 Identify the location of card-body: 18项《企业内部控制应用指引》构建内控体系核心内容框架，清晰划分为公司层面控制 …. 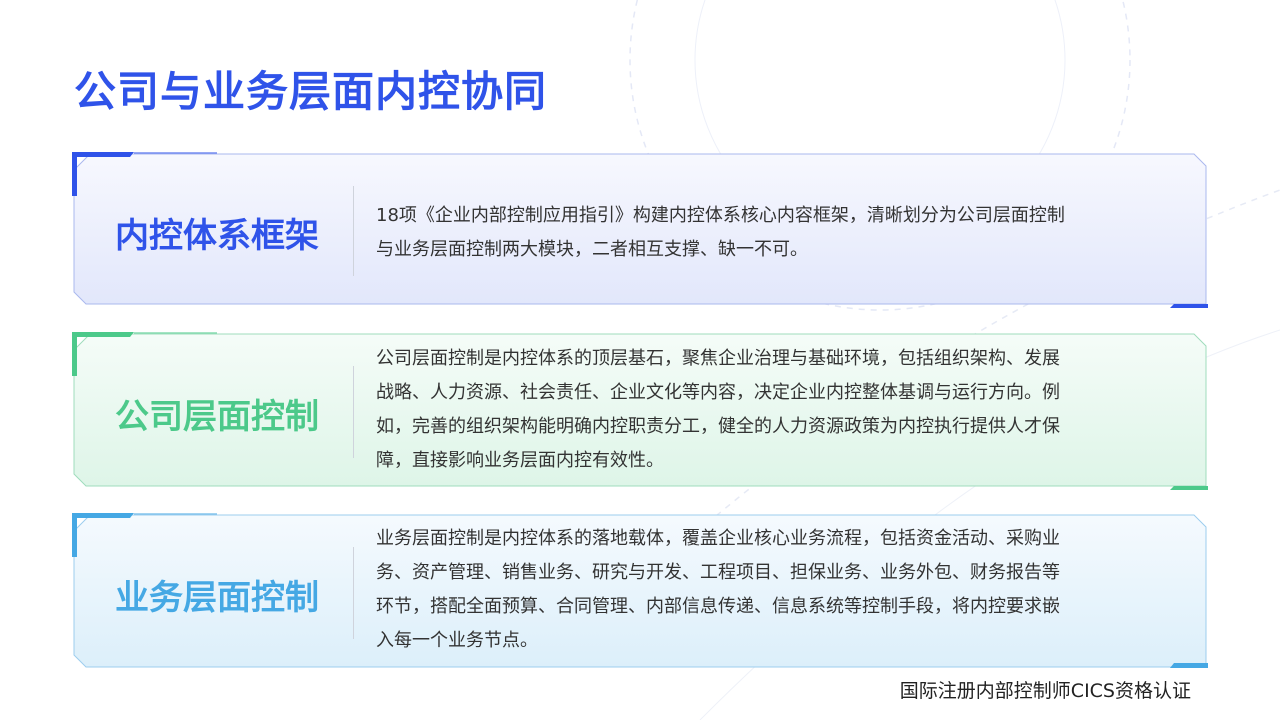
(784, 233).